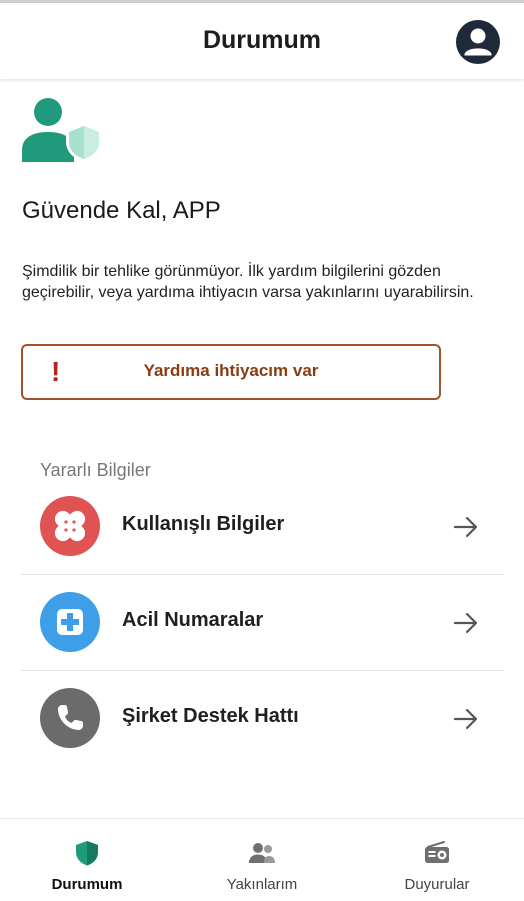  I want to click on need-help-label: Yardıma ihtiyacım var, so click(231, 370).